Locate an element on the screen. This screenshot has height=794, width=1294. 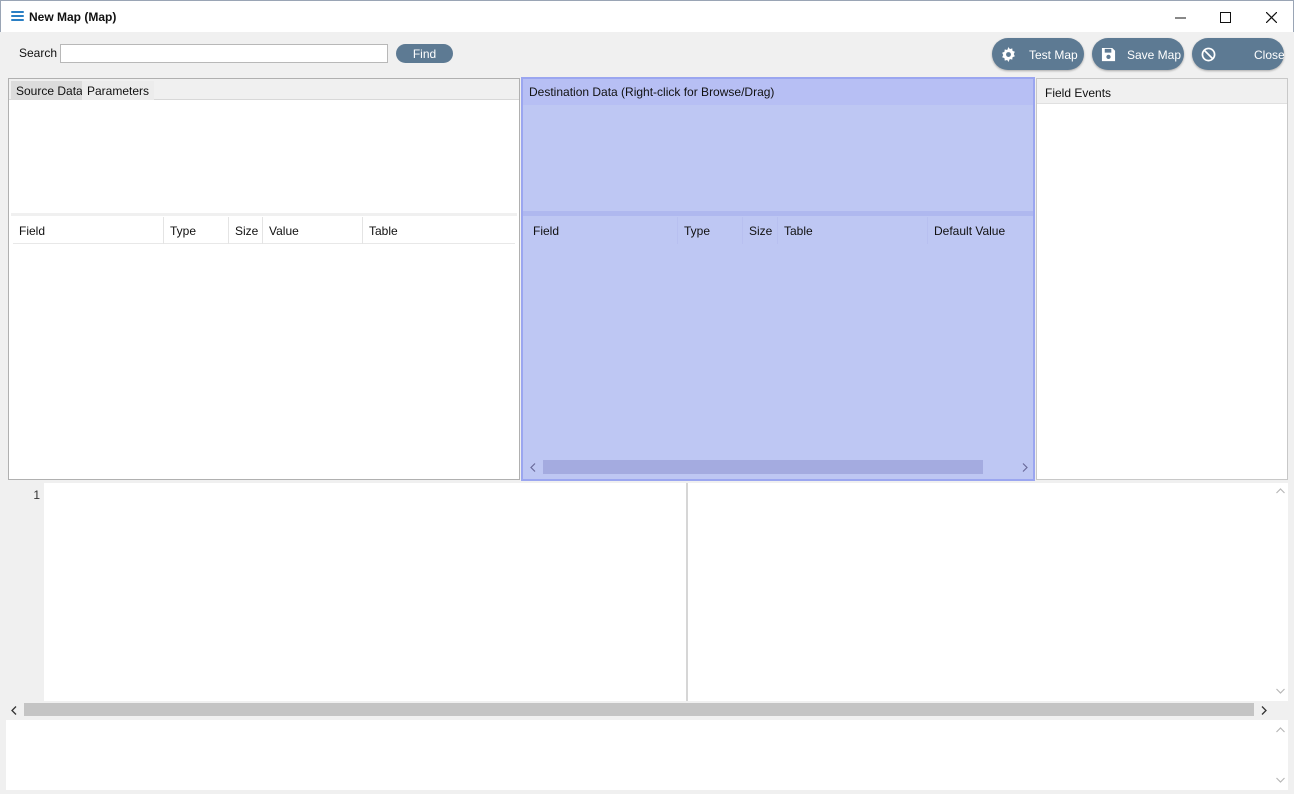
title-bar: New Map (Map) is located at coordinates (647, 16).